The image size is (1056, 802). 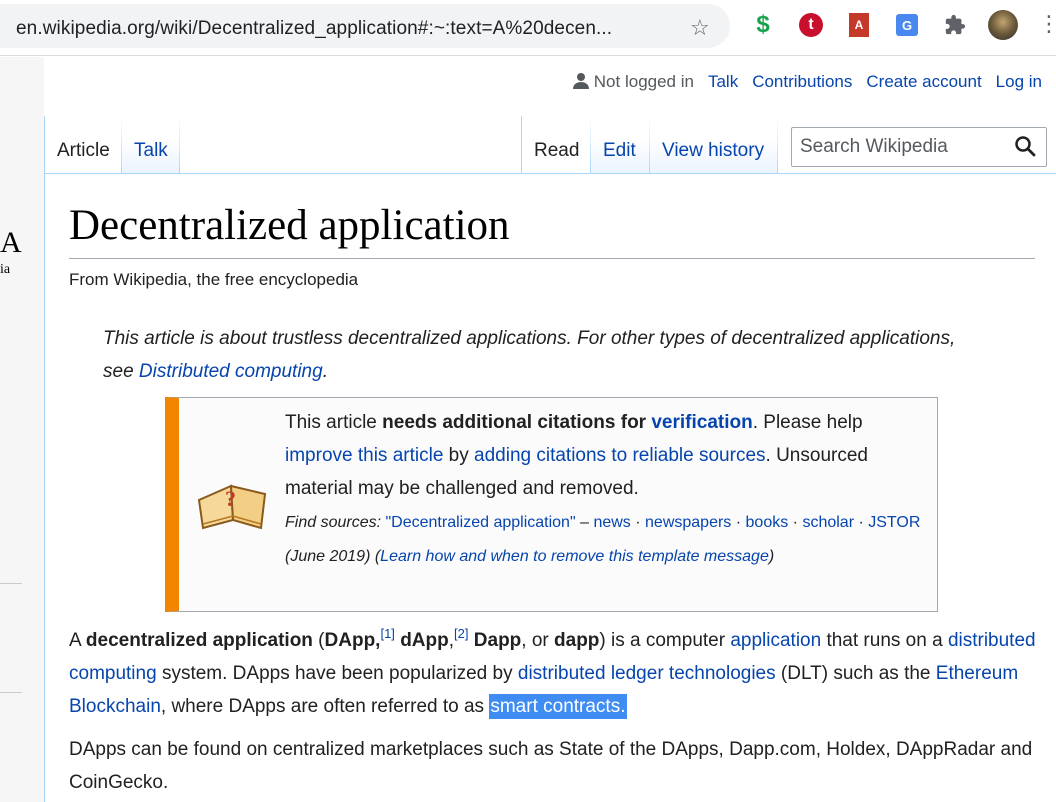 What do you see at coordinates (581, 81) in the screenshot?
I see `user-icon` at bounding box center [581, 81].